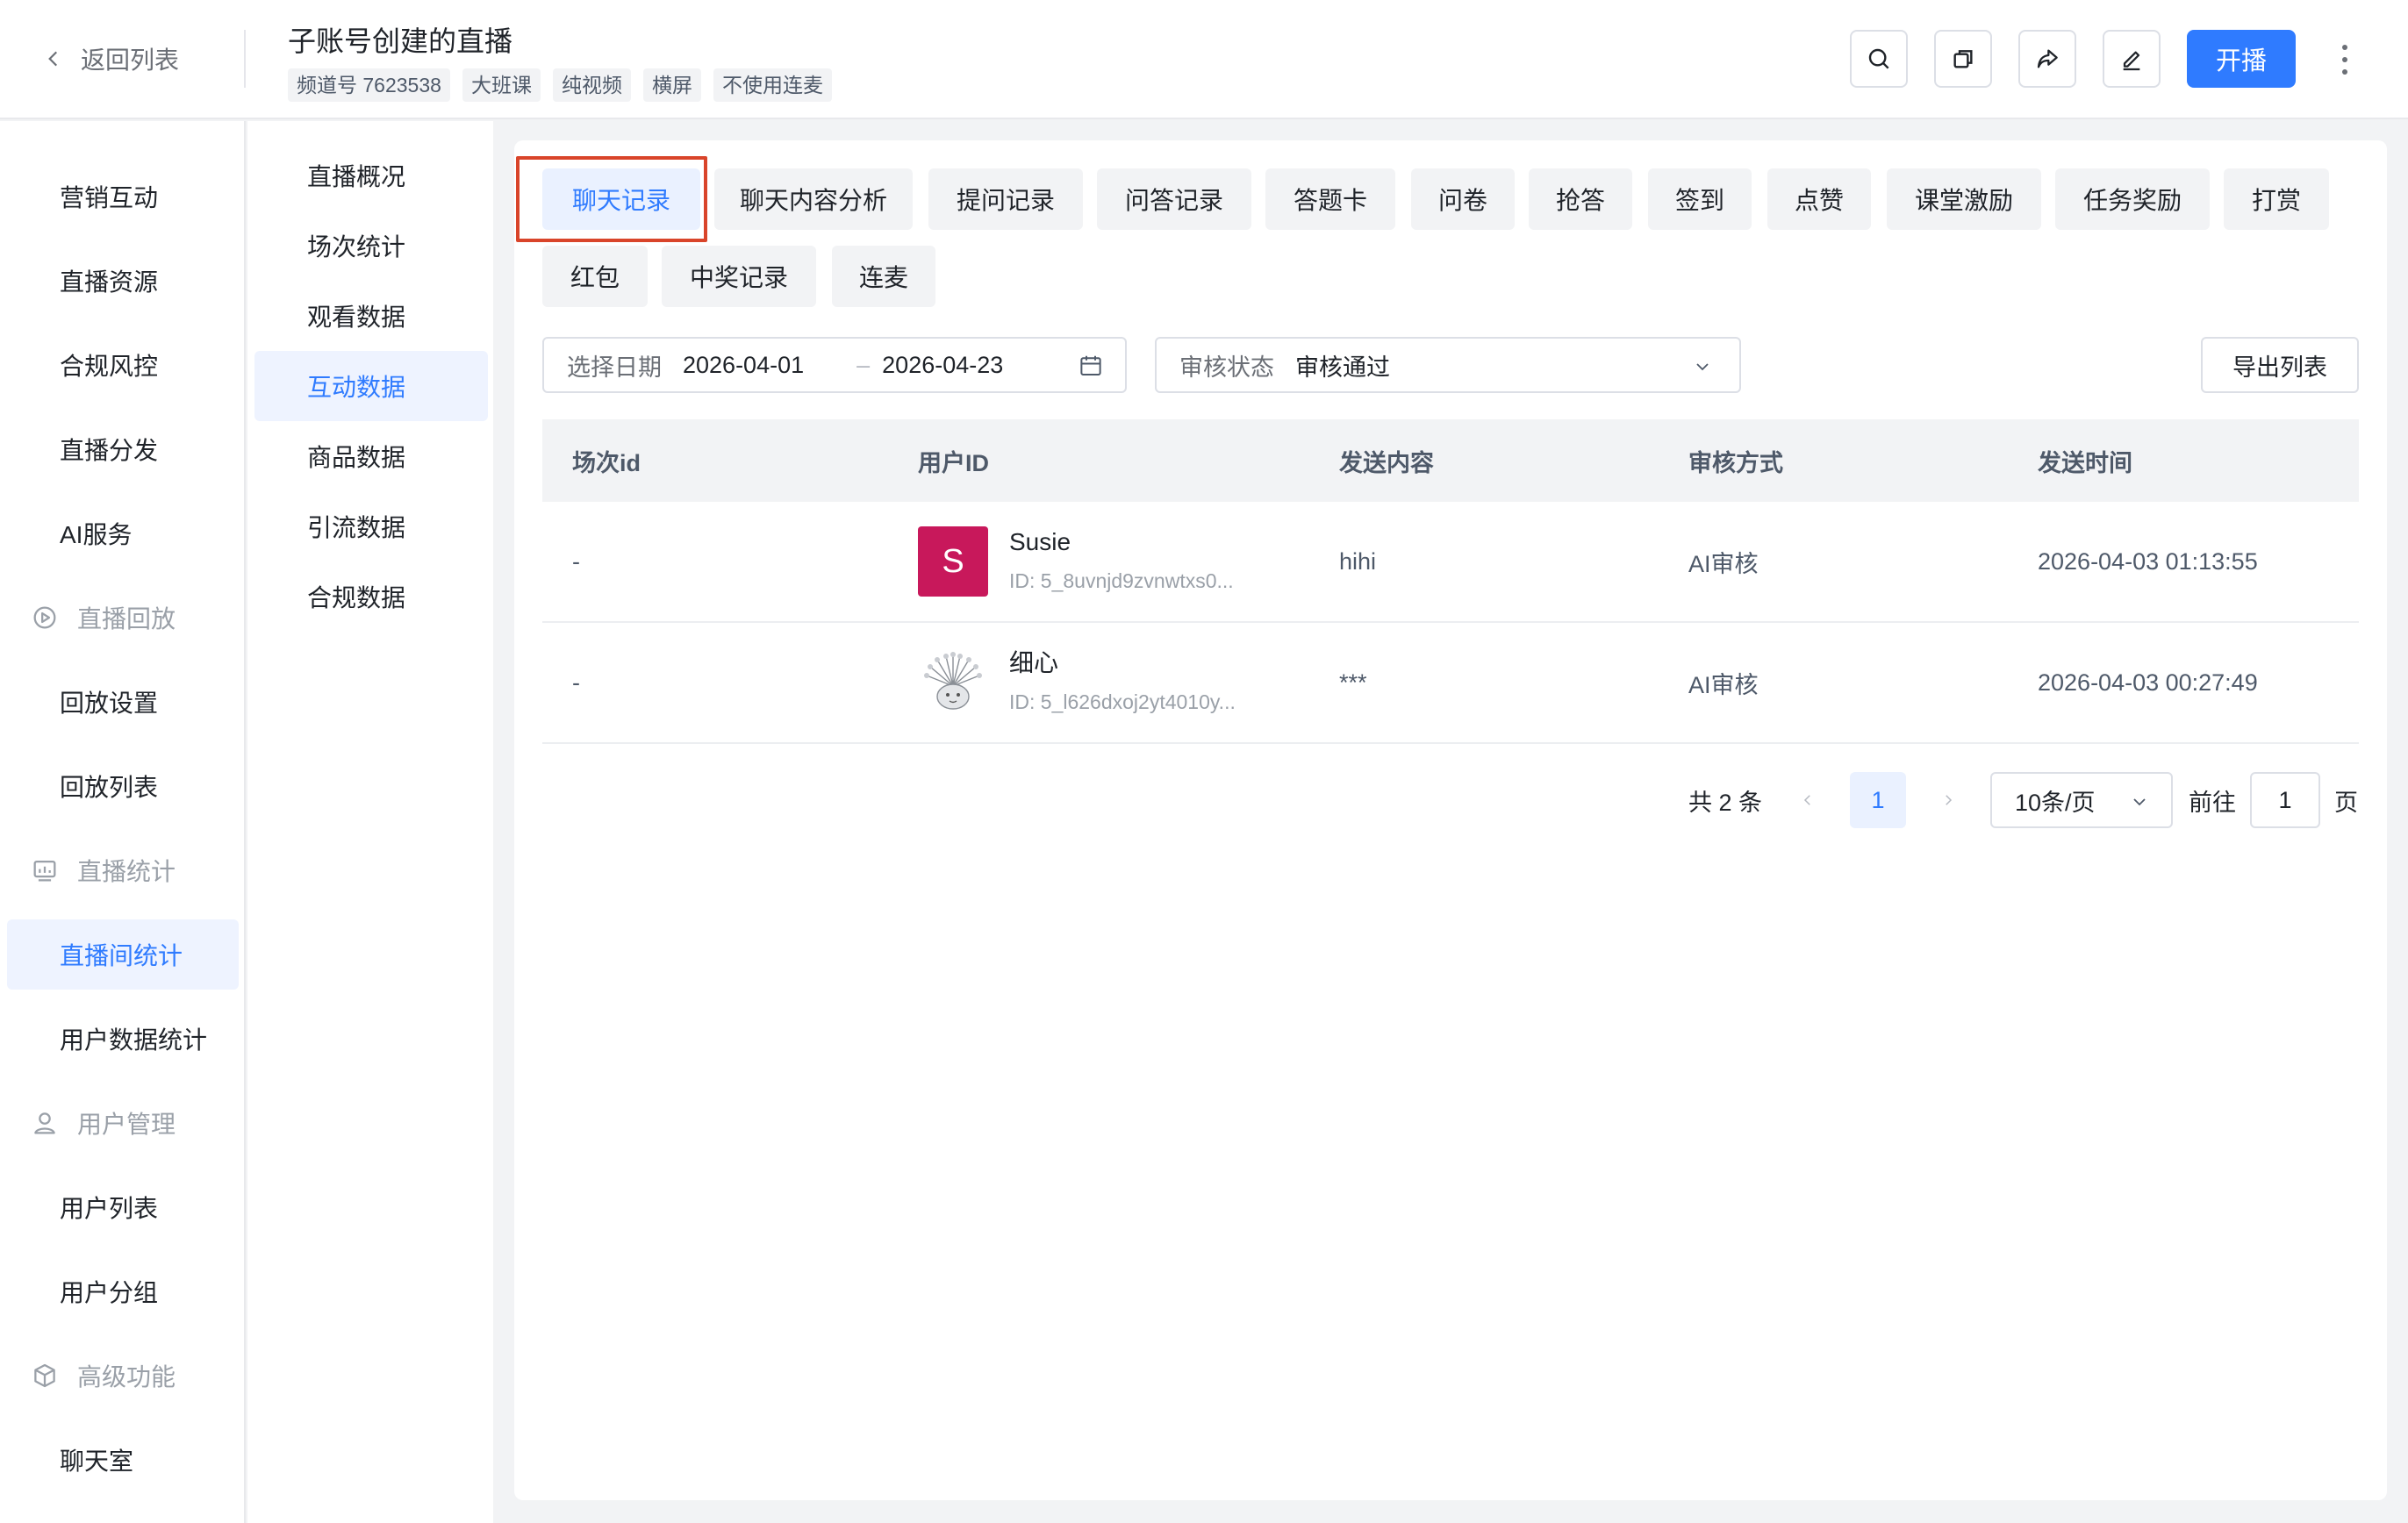 This screenshot has height=1523, width=2408. Describe the element at coordinates (97, 1462) in the screenshot. I see `sidebar-item-label: 聊天室` at that location.